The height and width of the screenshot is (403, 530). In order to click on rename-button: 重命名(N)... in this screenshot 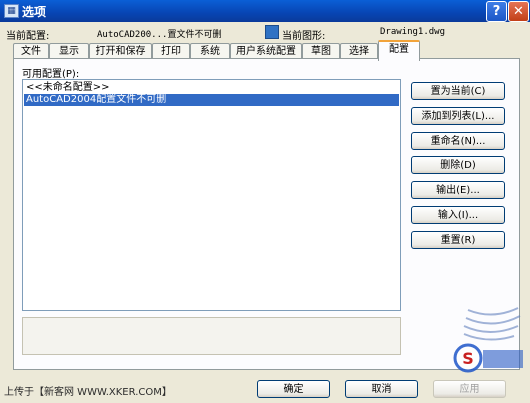, I will do `click(458, 141)`.